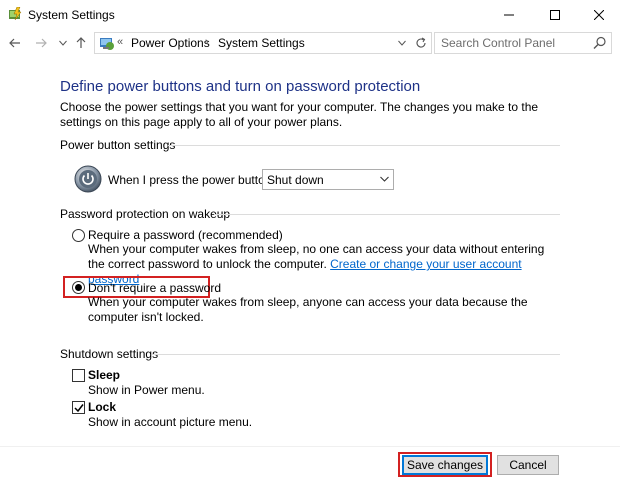  Describe the element at coordinates (120, 42) in the screenshot. I see `address-overflow-chevron: «` at that location.